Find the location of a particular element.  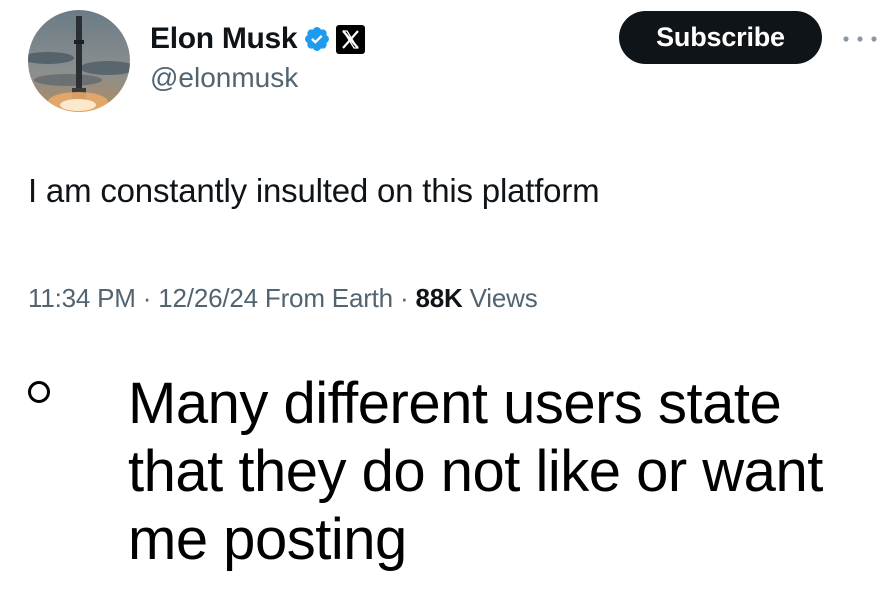

verified-badge-icon is located at coordinates (317, 39).